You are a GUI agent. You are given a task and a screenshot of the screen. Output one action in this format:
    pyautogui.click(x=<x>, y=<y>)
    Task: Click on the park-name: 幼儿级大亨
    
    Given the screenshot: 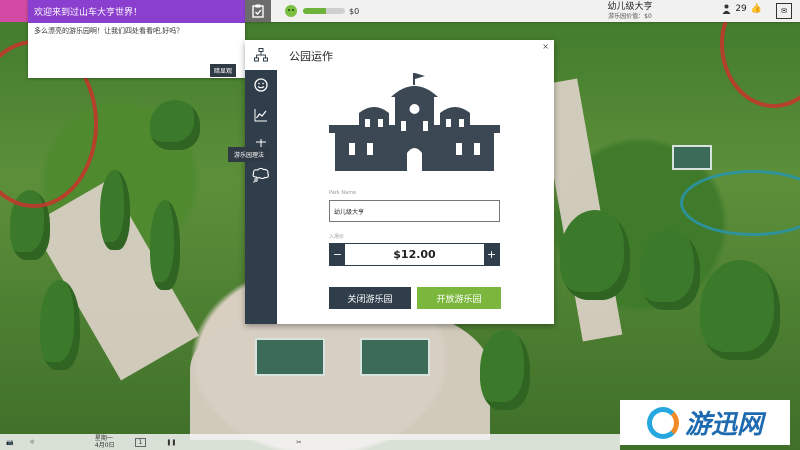 What is the action you would take?
    pyautogui.click(x=630, y=7)
    